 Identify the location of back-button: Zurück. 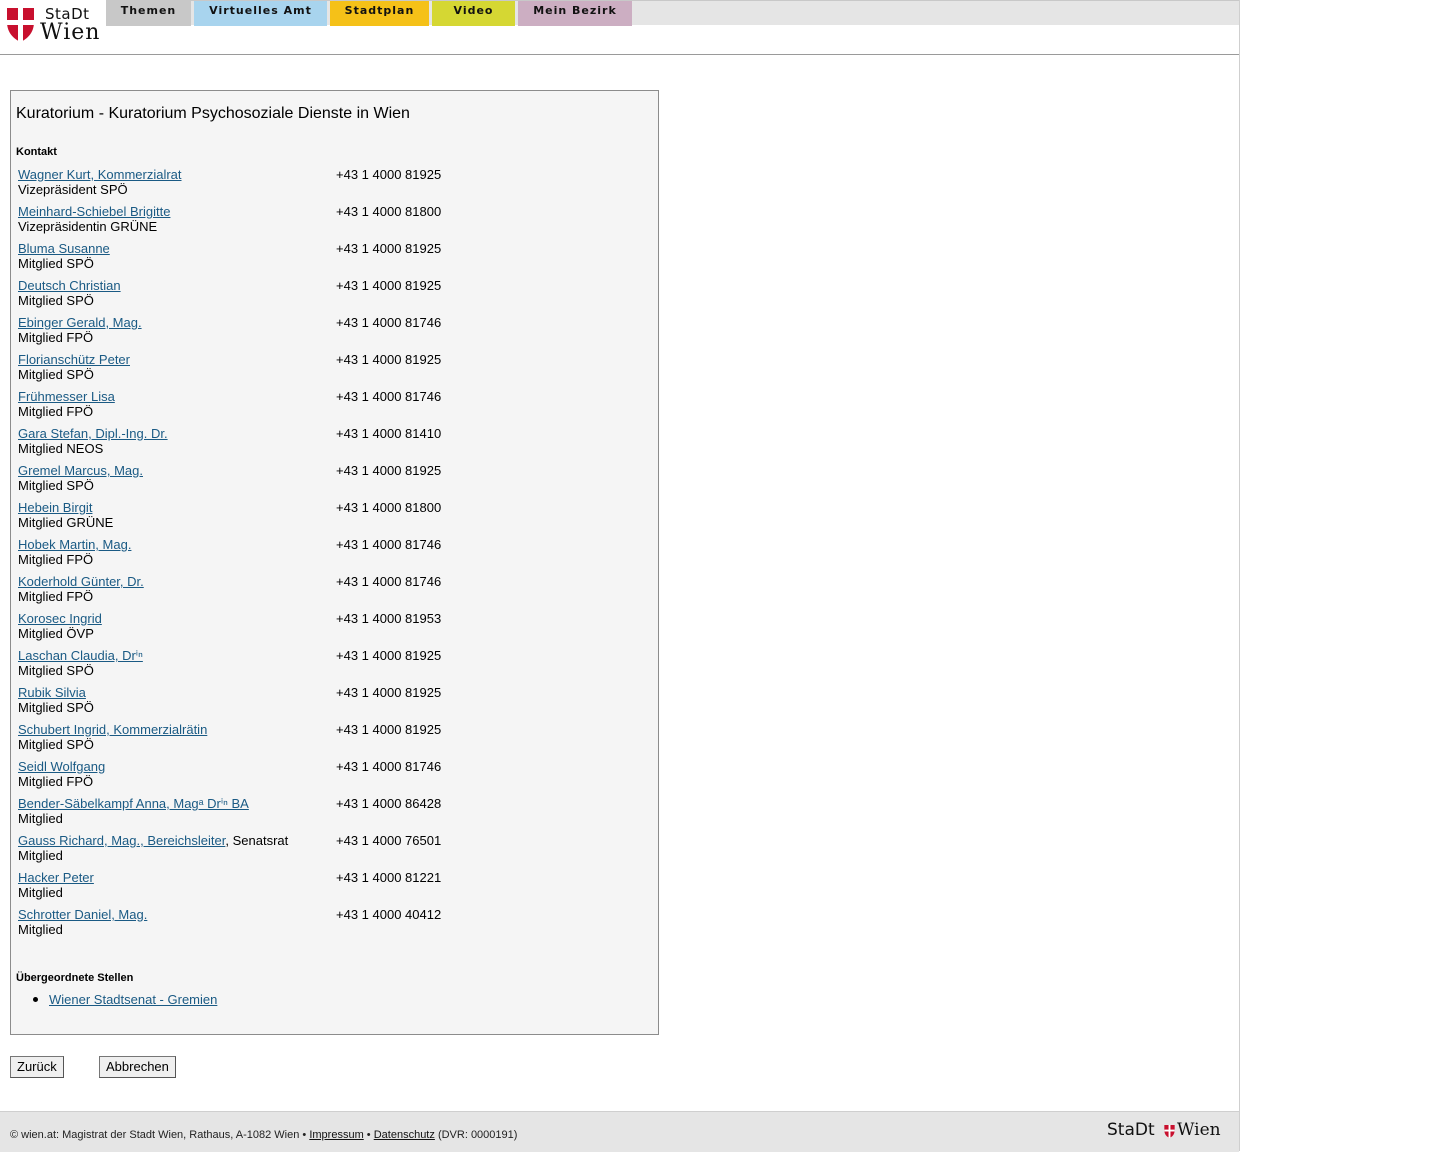
(37, 1067).